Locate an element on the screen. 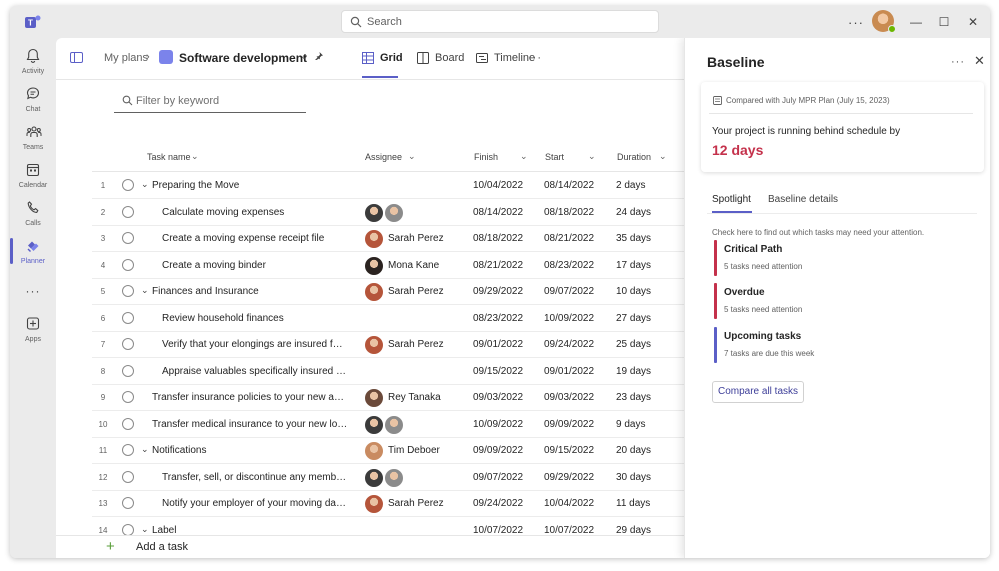  duration-value: 20 days is located at coordinates (633, 450).